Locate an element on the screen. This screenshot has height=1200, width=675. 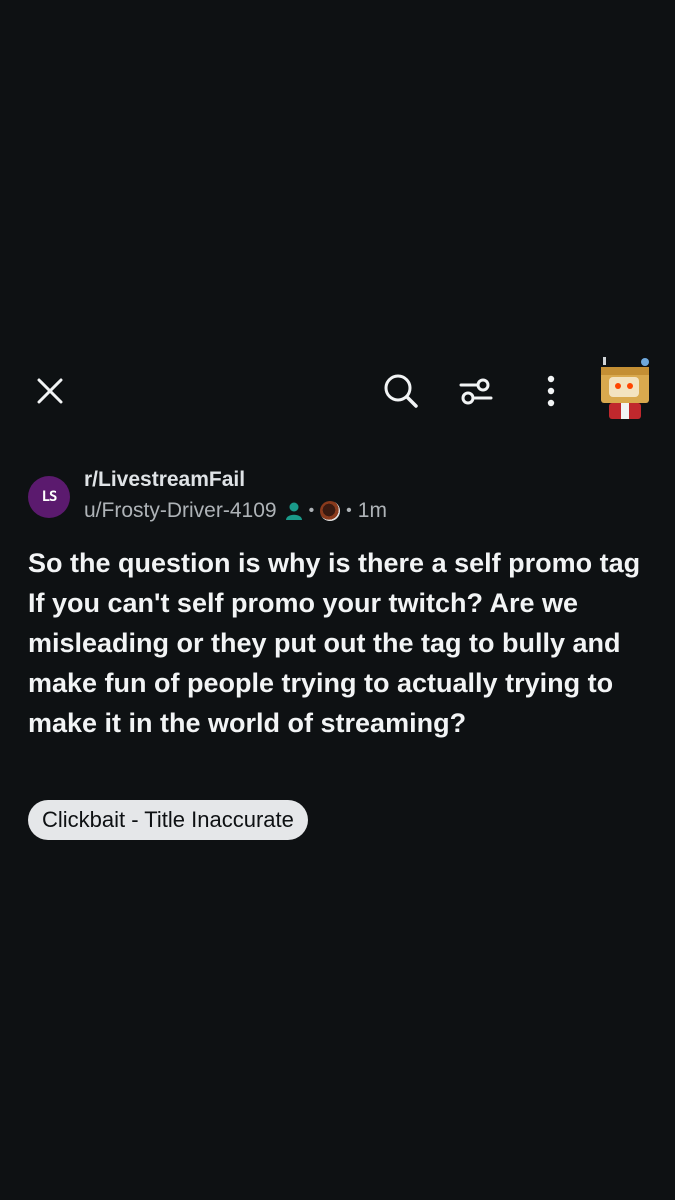
post-meta: u/Frosty-Driver-4109 • • 1m is located at coordinates (235, 511).